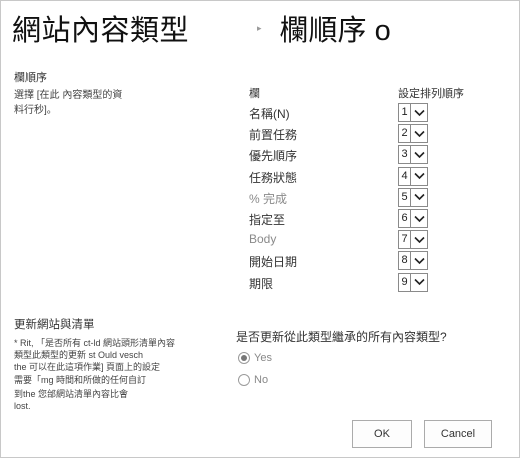  I want to click on radio-selected-dot, so click(244, 358).